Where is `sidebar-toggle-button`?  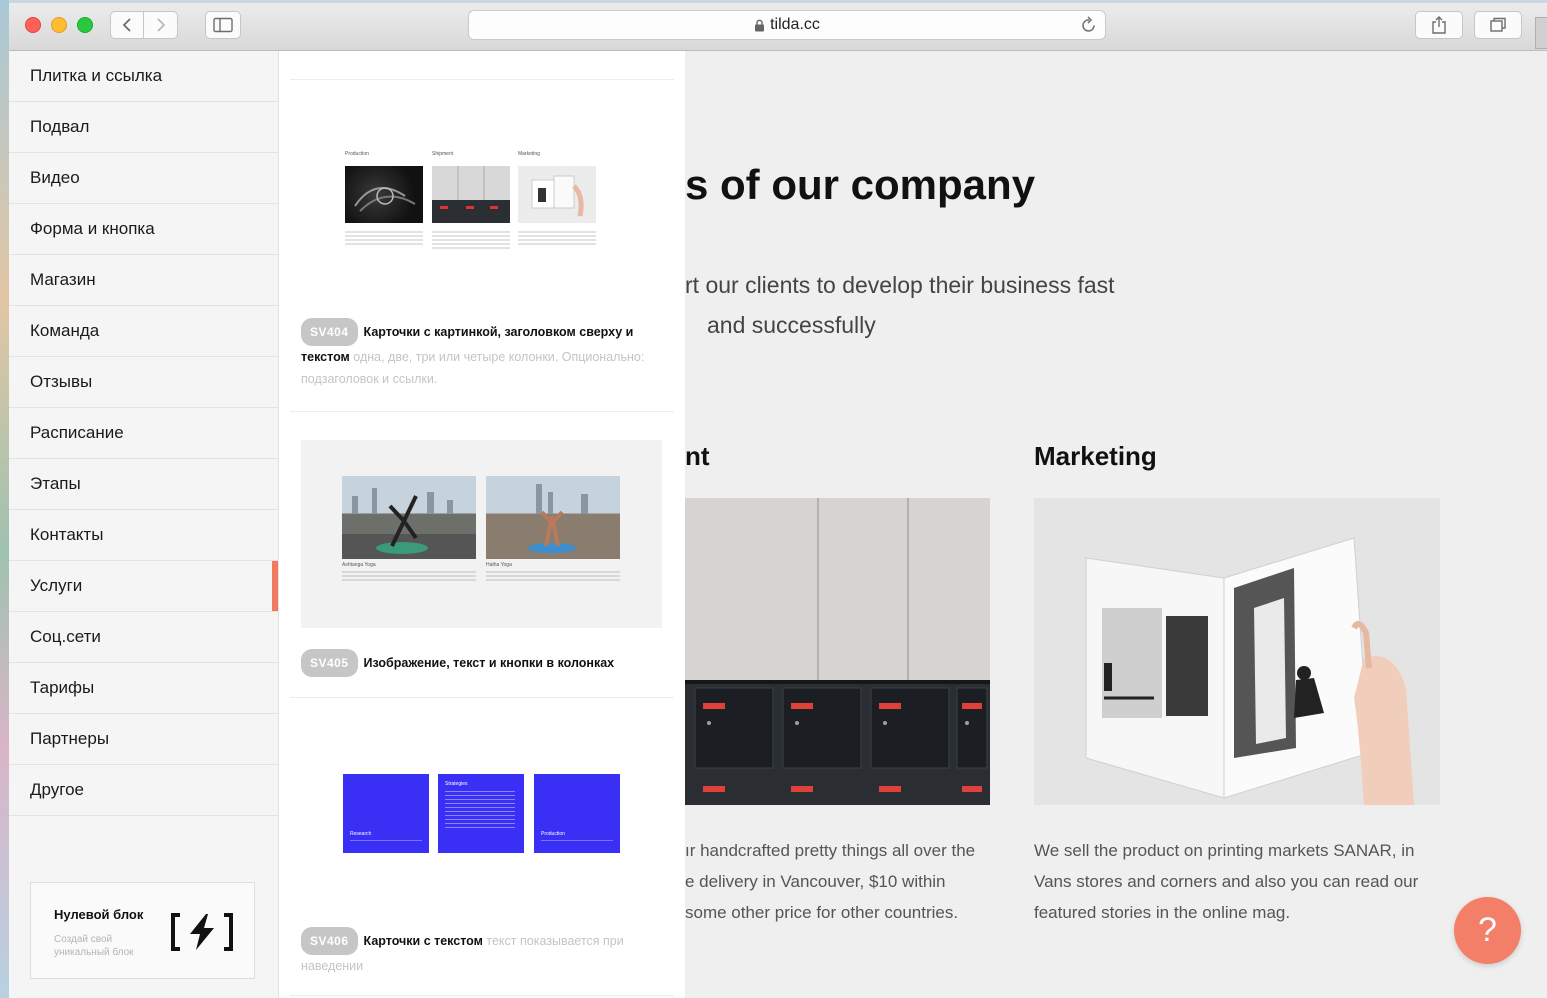 sidebar-toggle-button is located at coordinates (223, 25).